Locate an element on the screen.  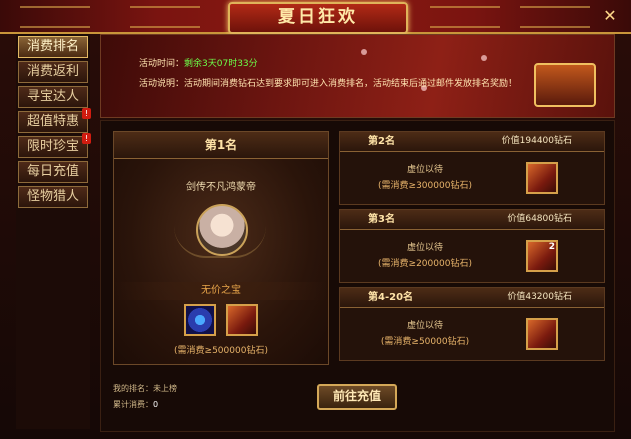
sidebar: 消费排名 消费返利 寻宝达人 超值特惠 ! 限时珍宝 ! 每日充值 怪物猎人 is located at coordinates (53, 231).